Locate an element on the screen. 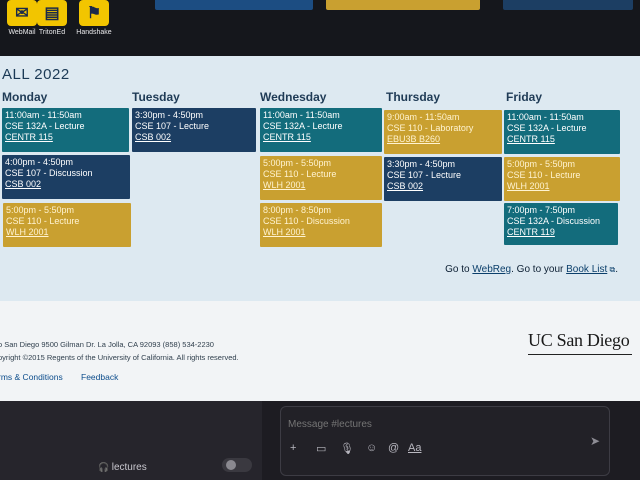 This screenshot has width=640, height=480. app-tritoned: ▤ TritonEd is located at coordinates (52, 18).